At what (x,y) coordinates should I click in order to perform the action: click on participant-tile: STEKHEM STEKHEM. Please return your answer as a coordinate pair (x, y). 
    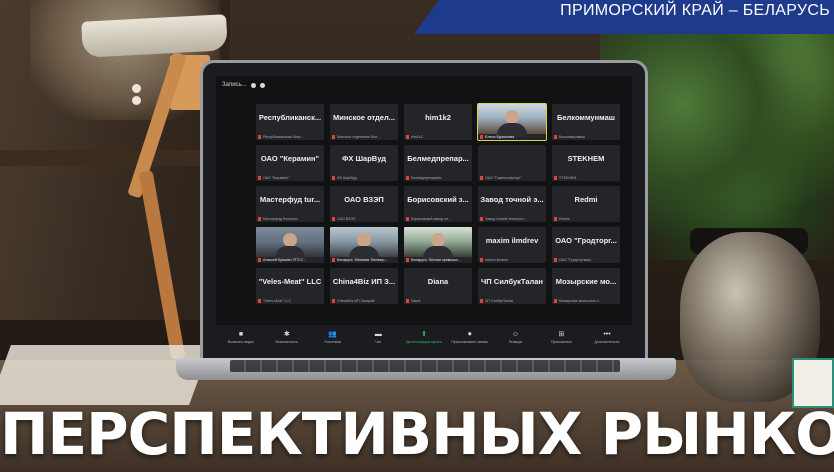
    Looking at the image, I should click on (586, 163).